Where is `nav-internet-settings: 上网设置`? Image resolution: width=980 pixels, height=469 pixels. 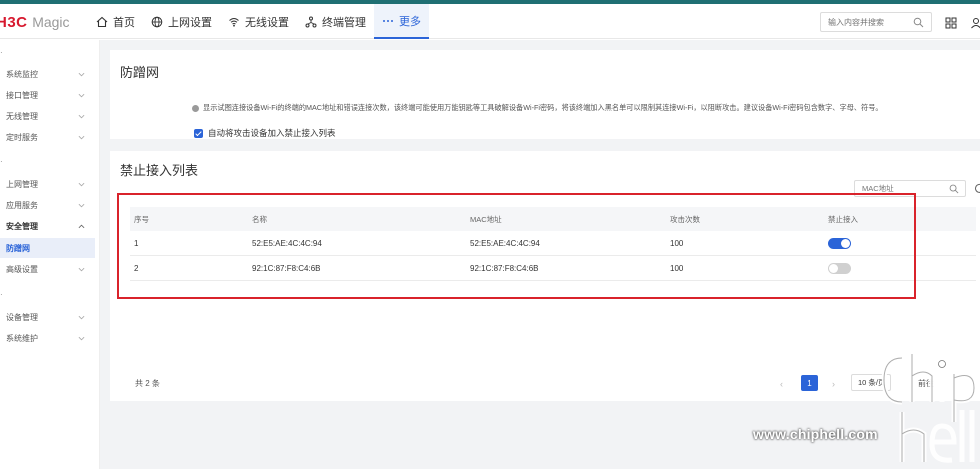 nav-internet-settings: 上网设置 is located at coordinates (181, 21).